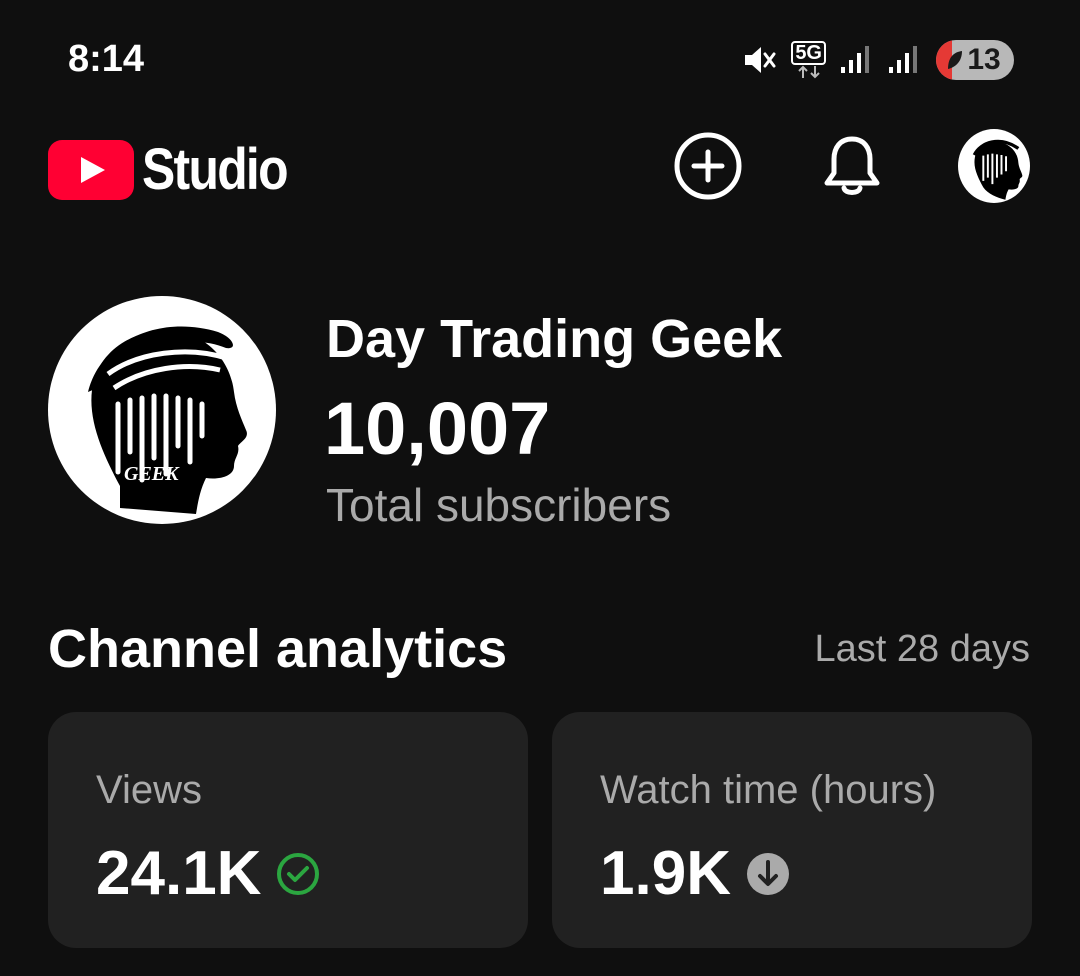  I want to click on subscriber-count: 10,007, so click(437, 428).